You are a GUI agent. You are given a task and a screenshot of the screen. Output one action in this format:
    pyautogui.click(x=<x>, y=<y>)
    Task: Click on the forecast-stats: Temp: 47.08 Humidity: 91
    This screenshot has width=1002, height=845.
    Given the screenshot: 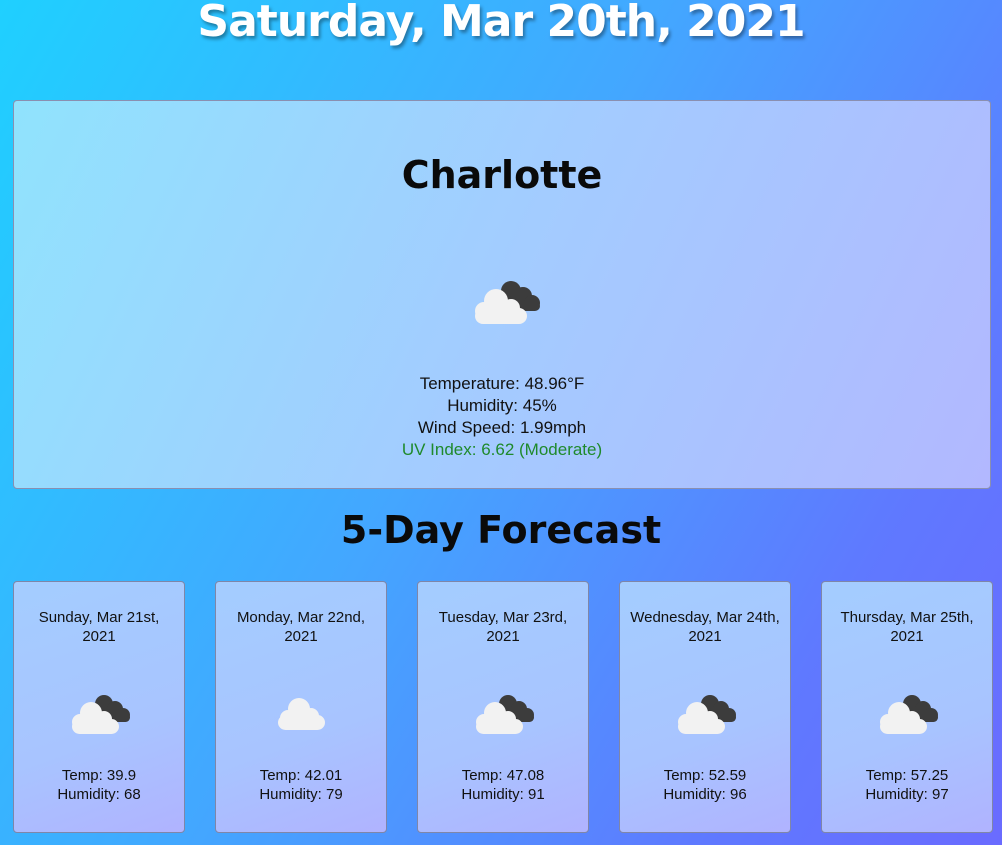 What is the action you would take?
    pyautogui.click(x=503, y=785)
    